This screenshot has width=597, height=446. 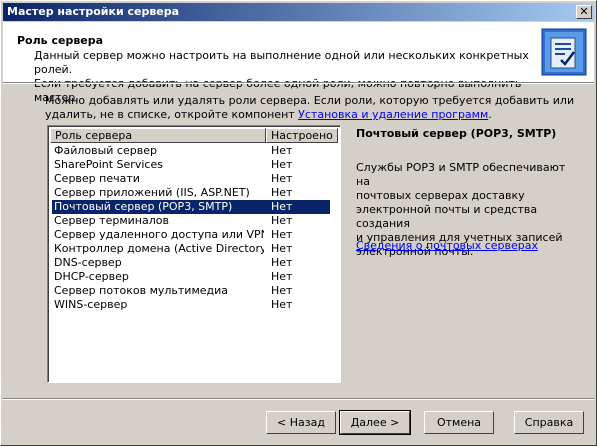 What do you see at coordinates (456, 133) in the screenshot?
I see `detail-title: Почтовый сервер (POP3, SMTP)` at bounding box center [456, 133].